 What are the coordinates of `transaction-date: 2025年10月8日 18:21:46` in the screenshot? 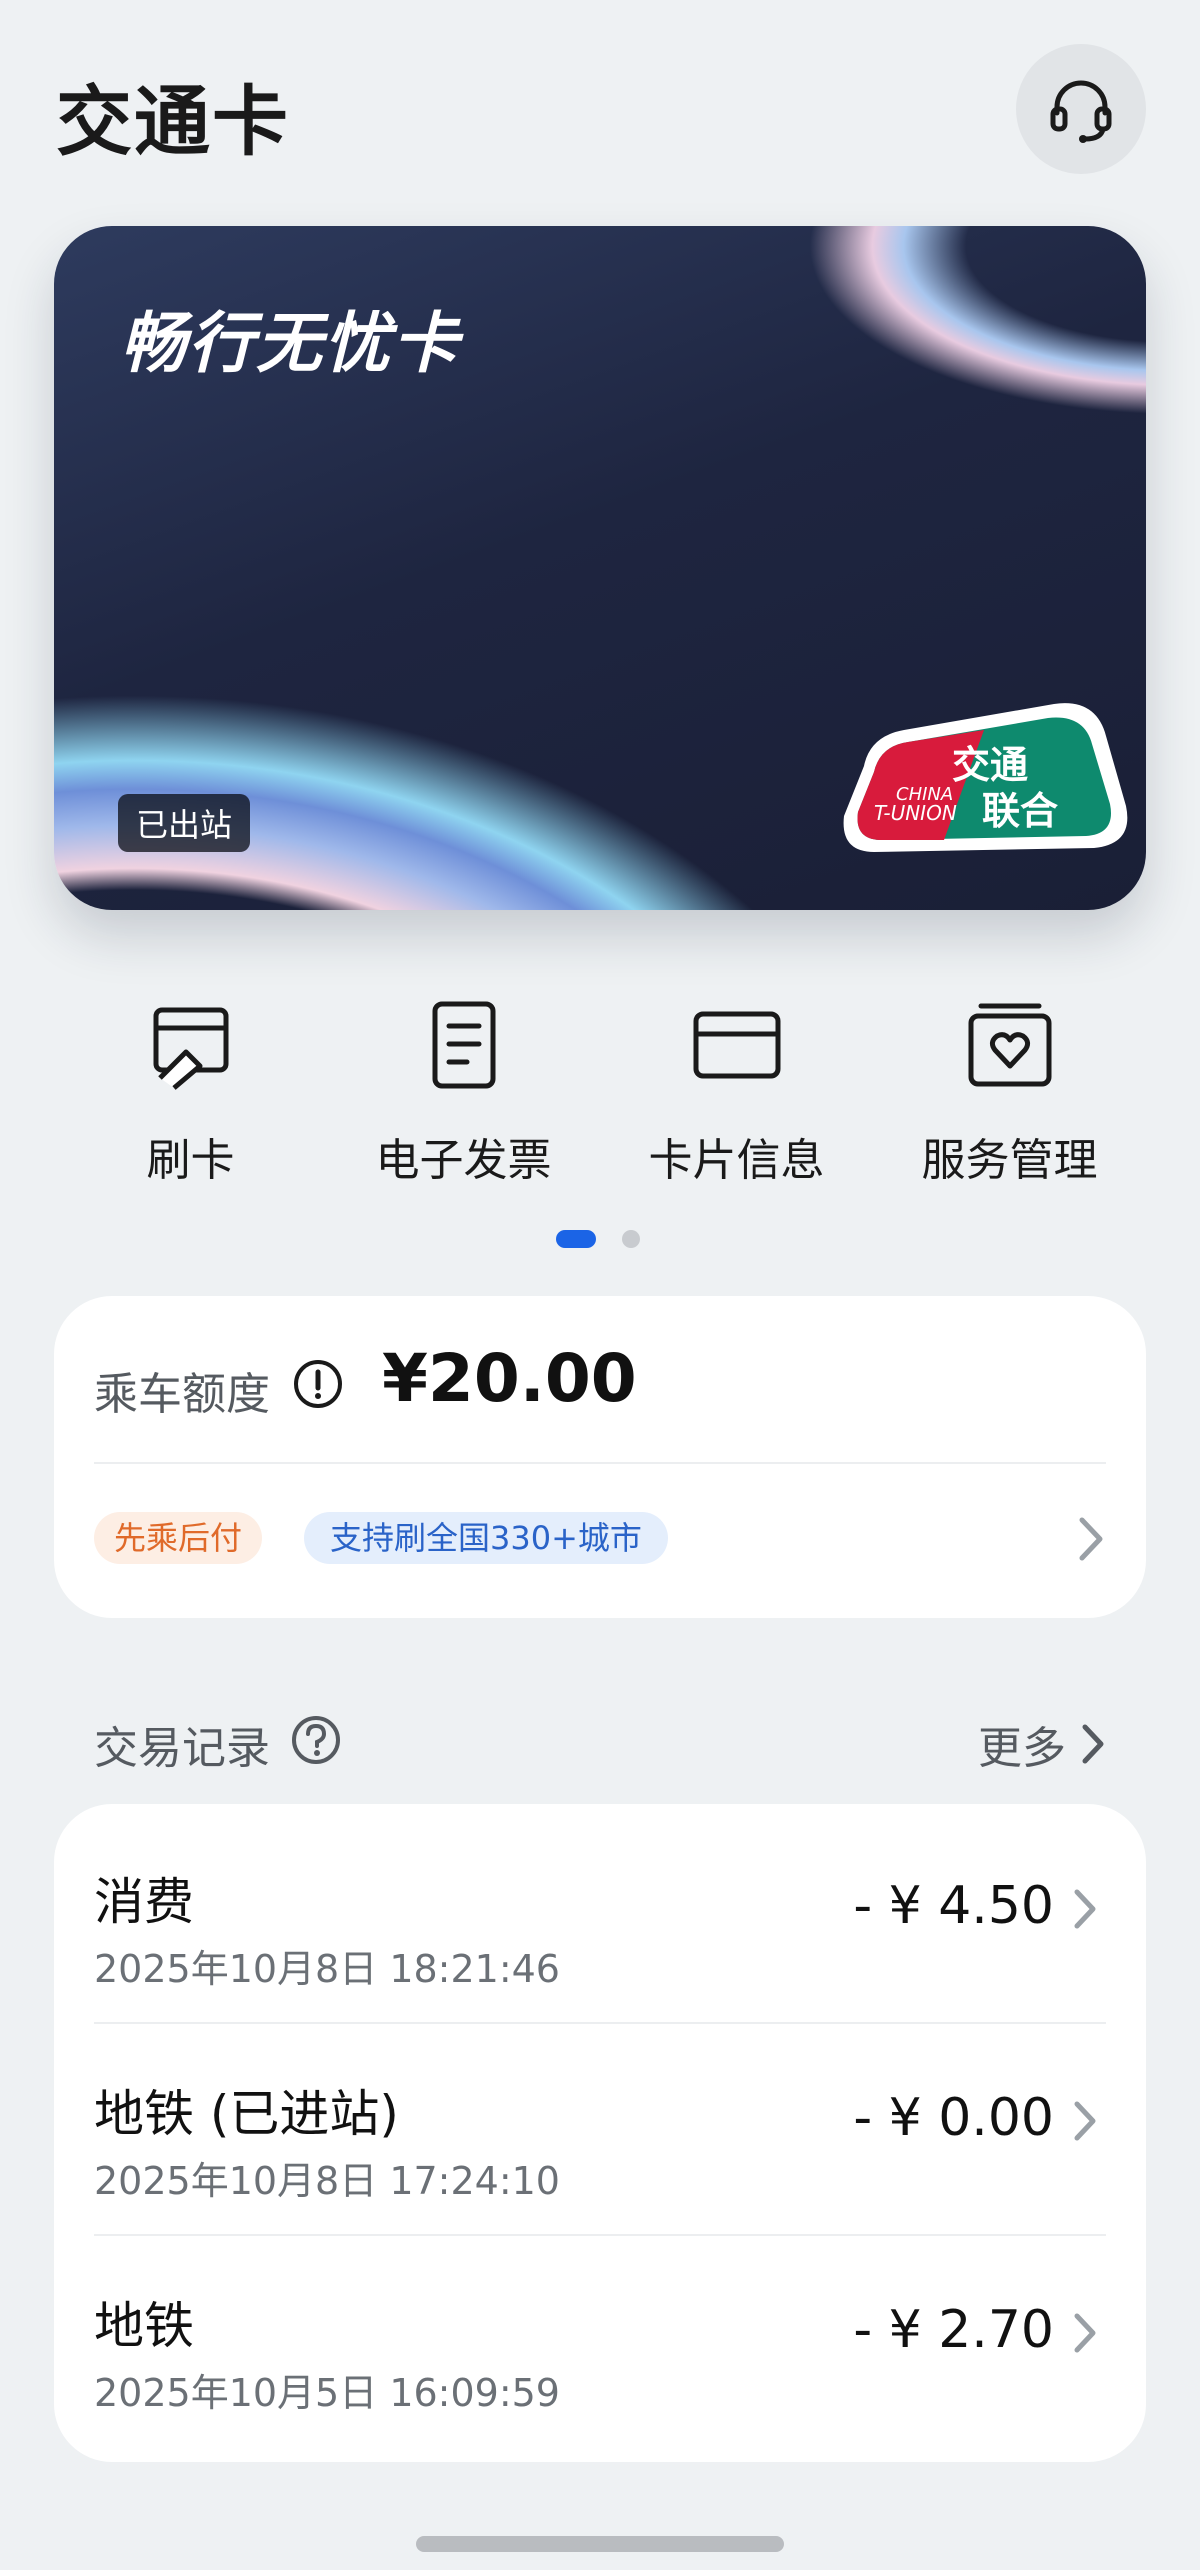 It's located at (327, 1969).